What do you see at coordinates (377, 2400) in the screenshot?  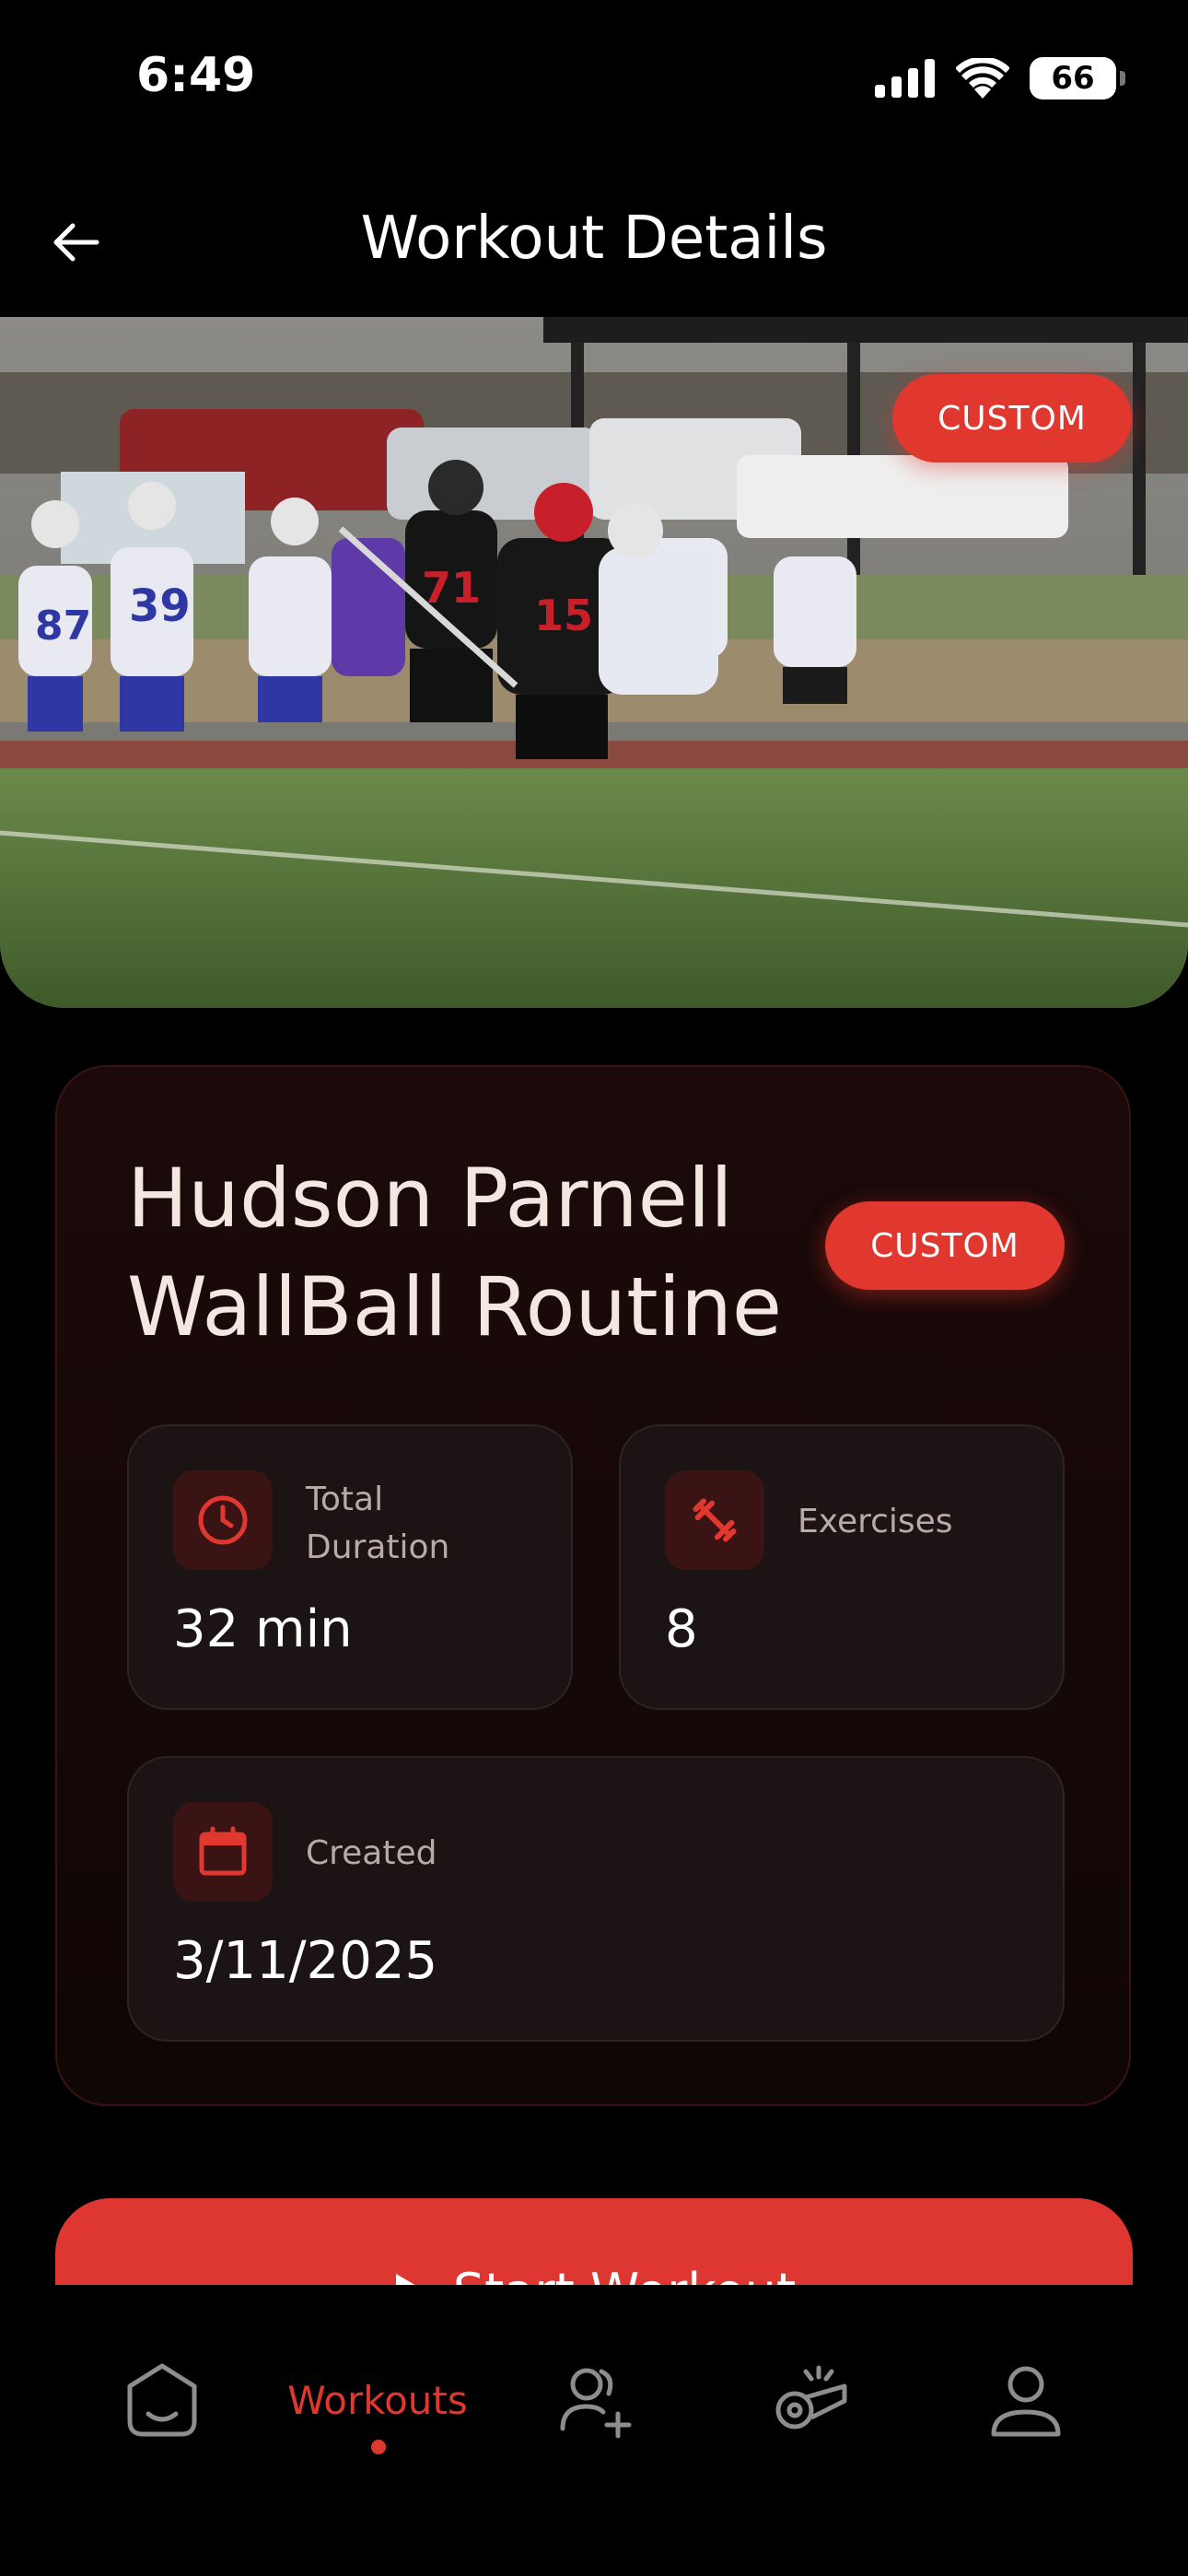 I see `tab-workouts-label: Workouts` at bounding box center [377, 2400].